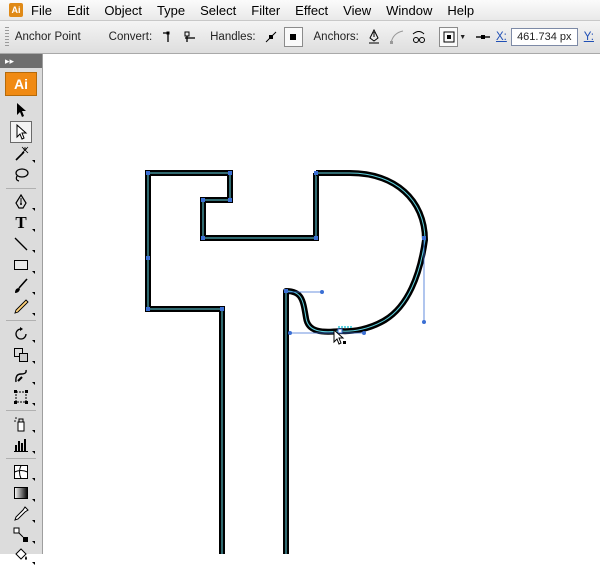 The height and width of the screenshot is (566, 600). I want to click on lasso-icon, so click(22, 175).